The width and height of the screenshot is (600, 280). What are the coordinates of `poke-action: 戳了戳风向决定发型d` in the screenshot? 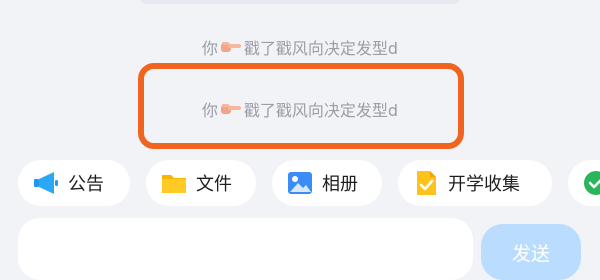 It's located at (321, 48).